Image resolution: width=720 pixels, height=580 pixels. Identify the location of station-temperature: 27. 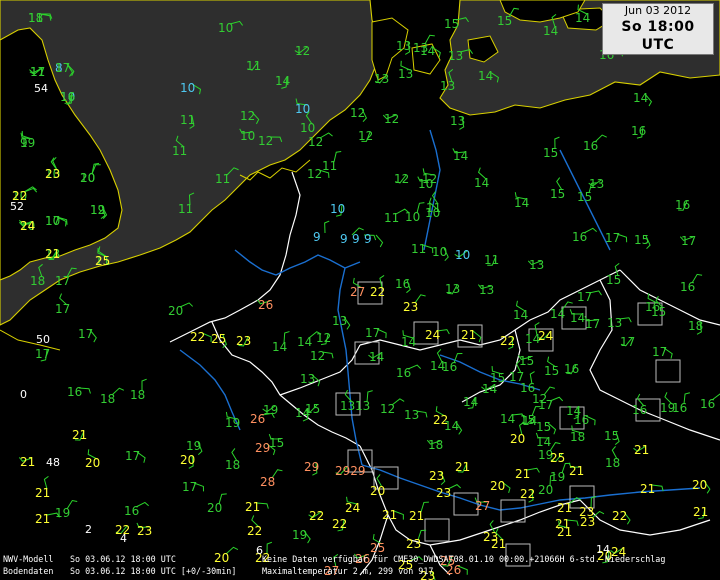
(357, 292).